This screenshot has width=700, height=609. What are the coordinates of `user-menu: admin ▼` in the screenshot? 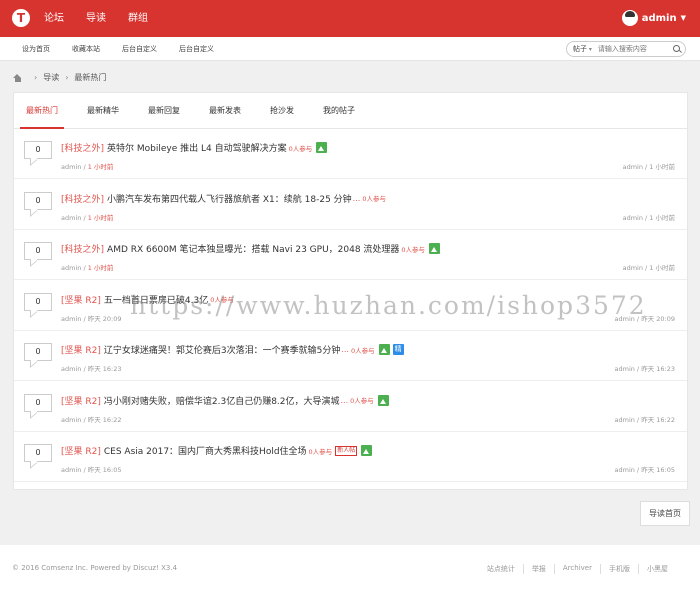 It's located at (653, 18).